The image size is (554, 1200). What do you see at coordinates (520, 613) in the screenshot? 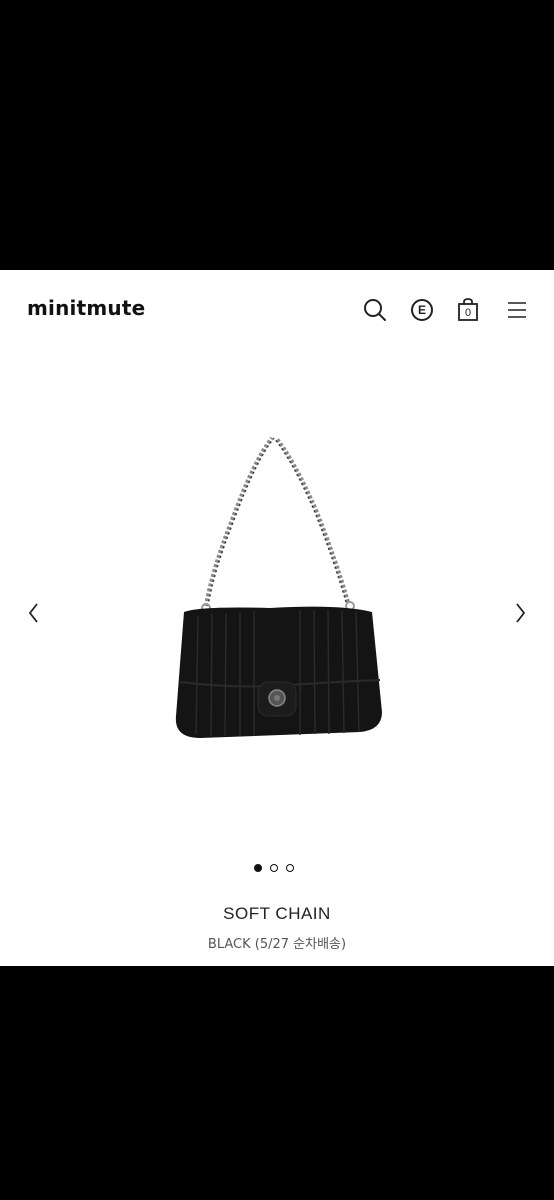
I see `chevron-right-icon` at bounding box center [520, 613].